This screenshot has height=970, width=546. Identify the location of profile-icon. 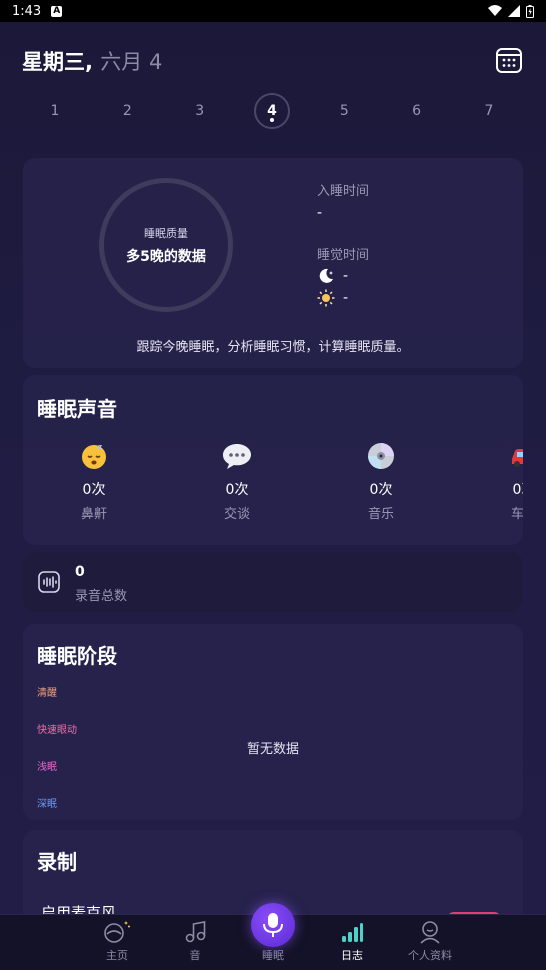
(430, 932).